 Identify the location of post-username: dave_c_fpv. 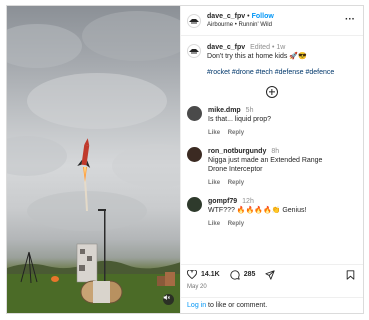
(226, 16).